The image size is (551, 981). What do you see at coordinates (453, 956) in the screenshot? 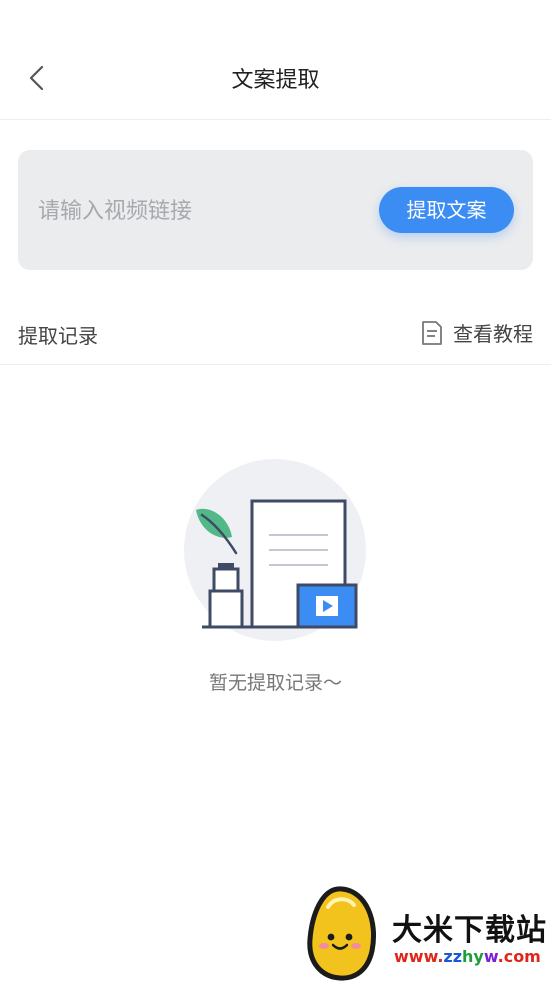
I see `url-part: zz` at bounding box center [453, 956].